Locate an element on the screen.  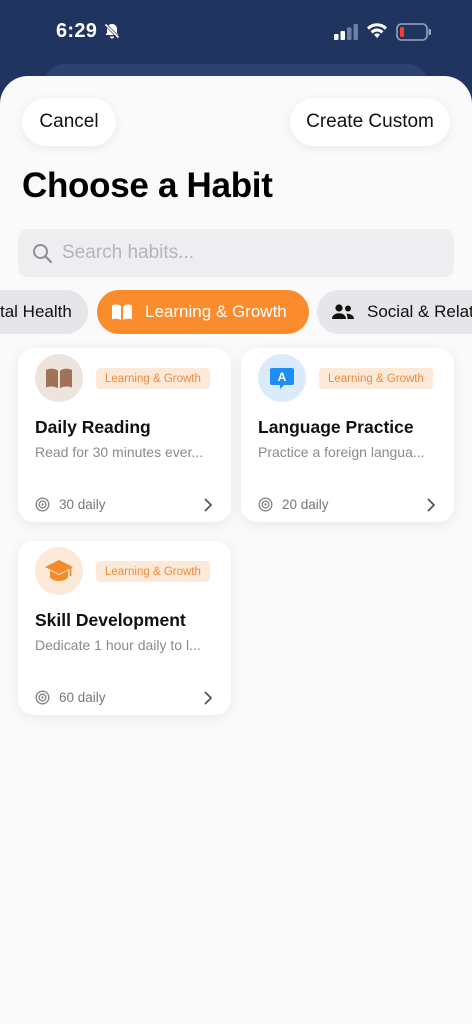
bell-muted-icon is located at coordinates (112, 33).